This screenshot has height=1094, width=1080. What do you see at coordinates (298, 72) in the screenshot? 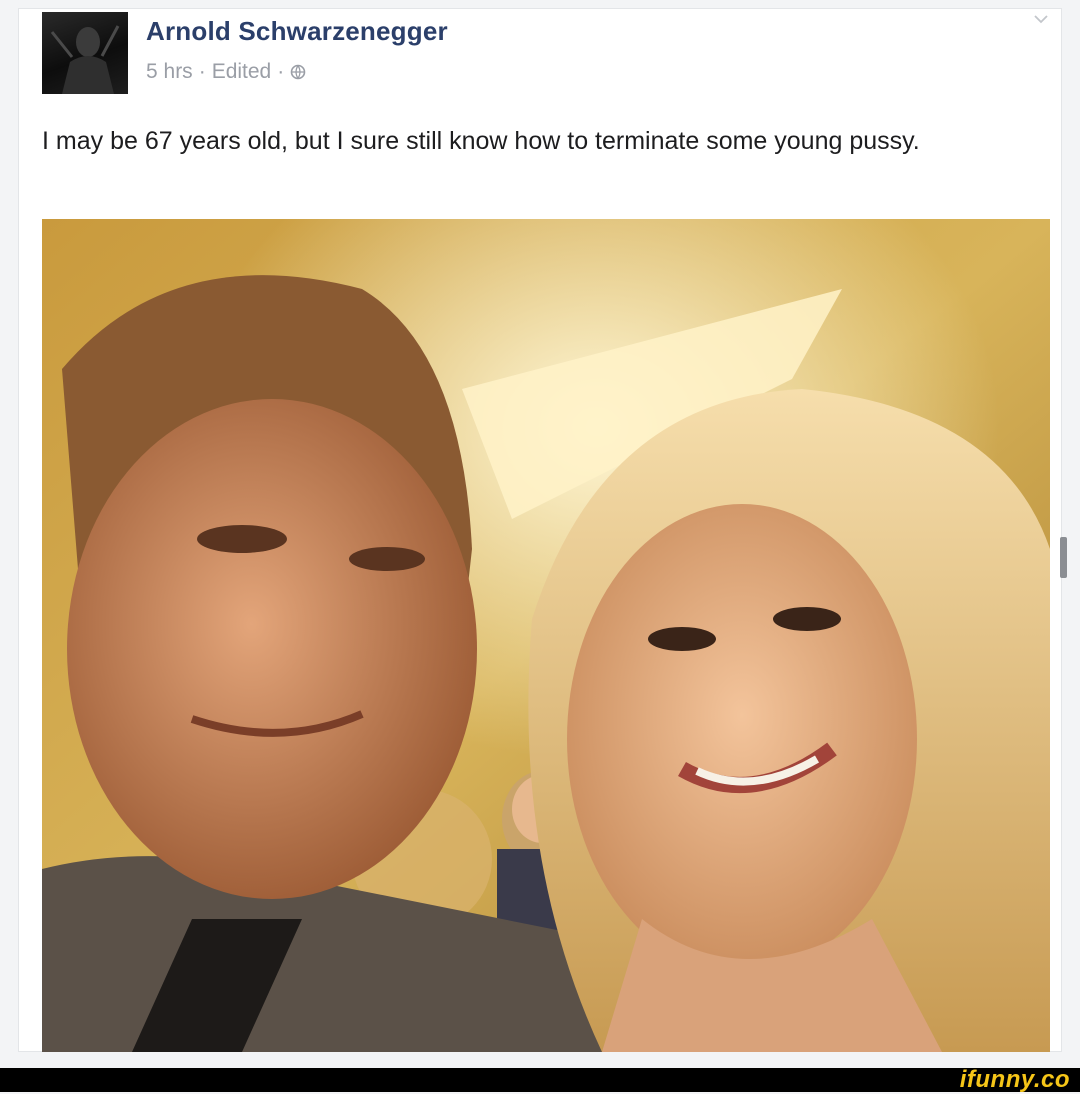
I see `globe-icon` at bounding box center [298, 72].